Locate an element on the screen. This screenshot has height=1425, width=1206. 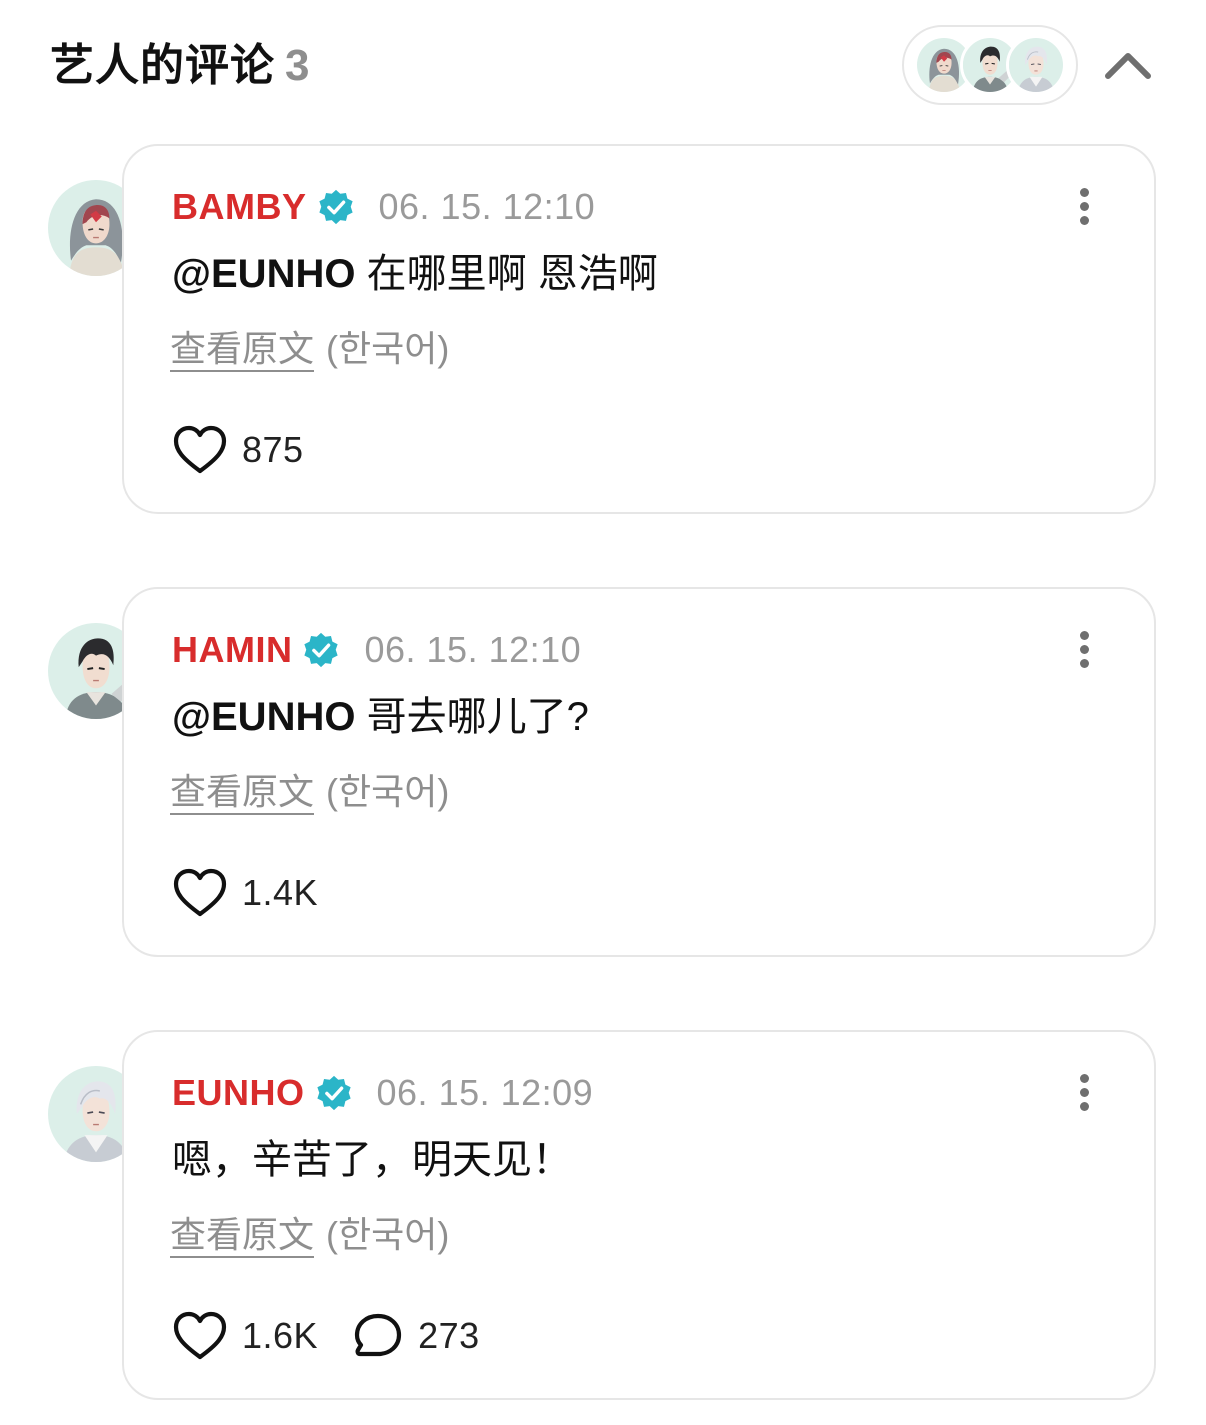
reply-button: 273 is located at coordinates (416, 1336).